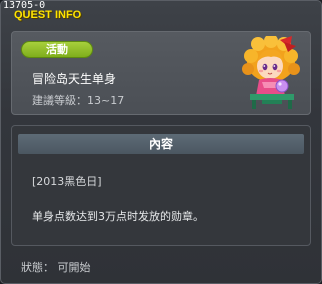 This screenshot has width=322, height=284. What do you see at coordinates (67, 181) in the screenshot?
I see `content-event-tag: [2013黑色日]` at bounding box center [67, 181].